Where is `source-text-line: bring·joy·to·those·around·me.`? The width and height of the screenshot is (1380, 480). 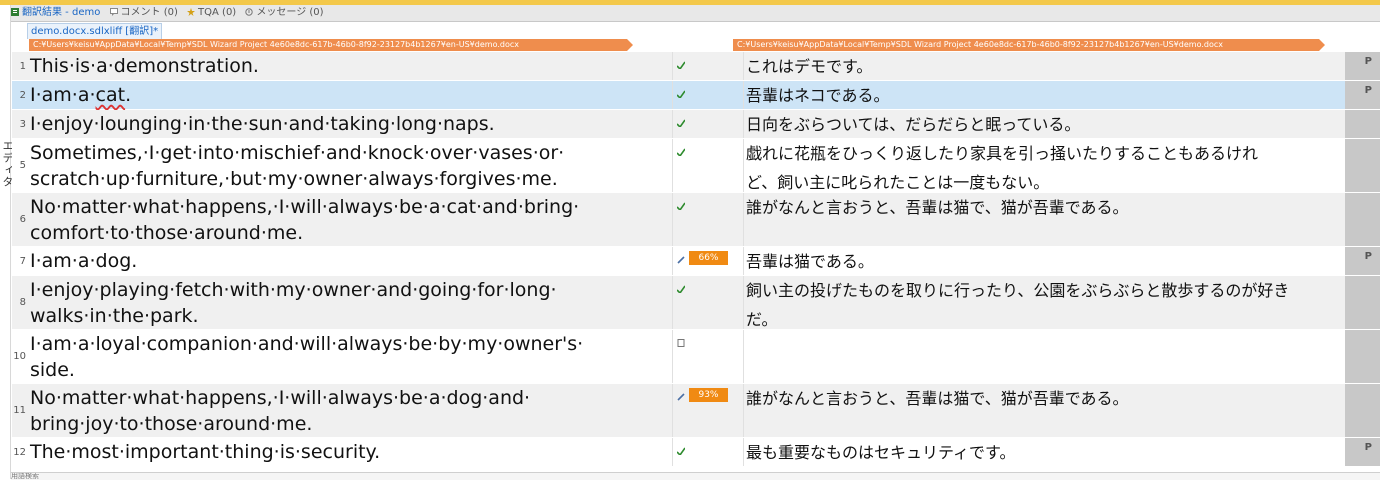 source-text-line: bring·joy·to·those·around·me. is located at coordinates (171, 424).